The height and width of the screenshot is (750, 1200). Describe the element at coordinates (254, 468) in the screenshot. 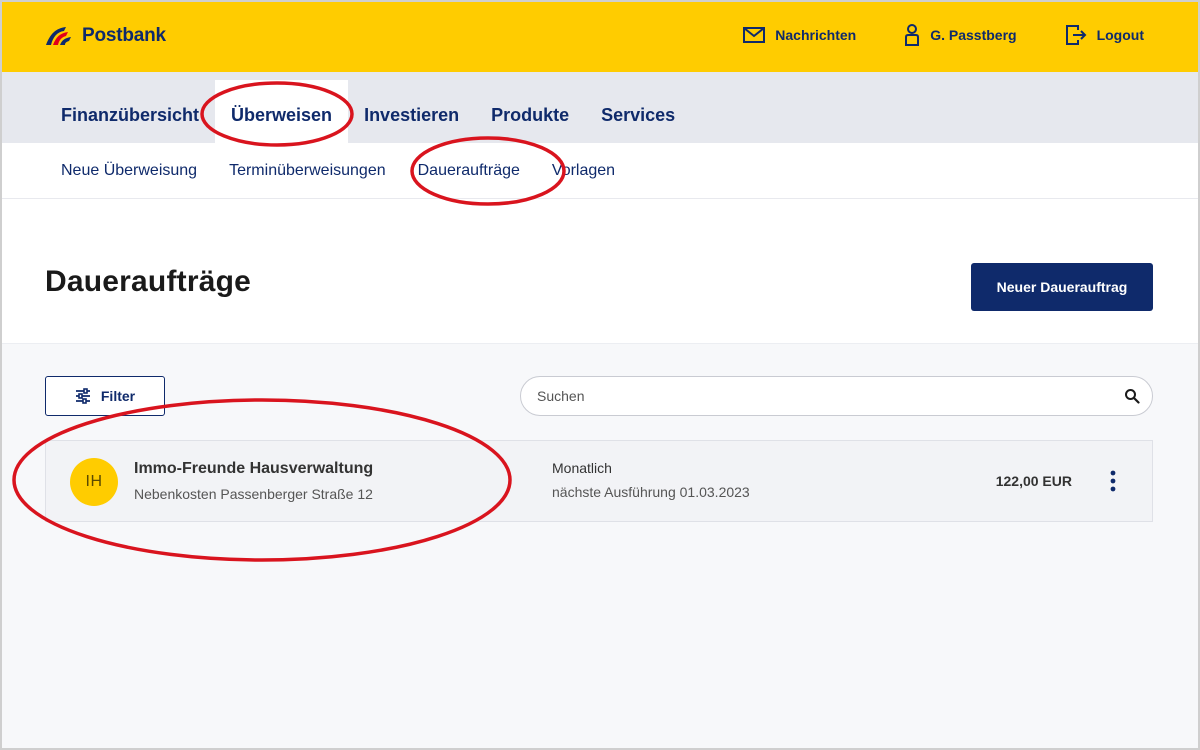

I see `payee-name: Immo-Freunde Hausverwaltung` at that location.